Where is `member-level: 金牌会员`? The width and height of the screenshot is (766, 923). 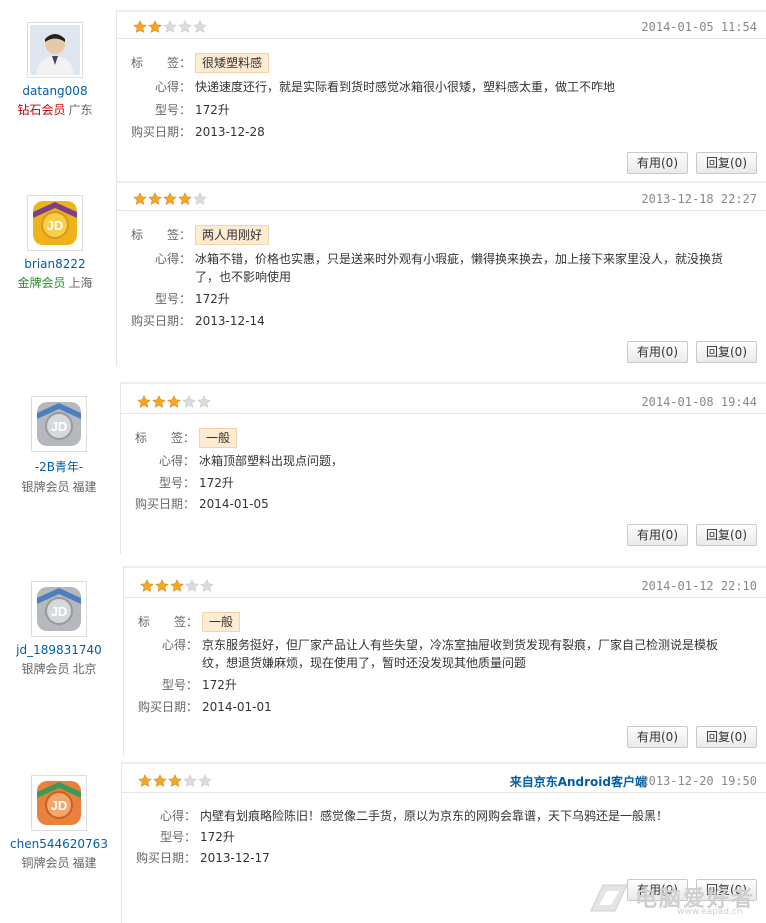 member-level: 金牌会员 is located at coordinates (41, 283).